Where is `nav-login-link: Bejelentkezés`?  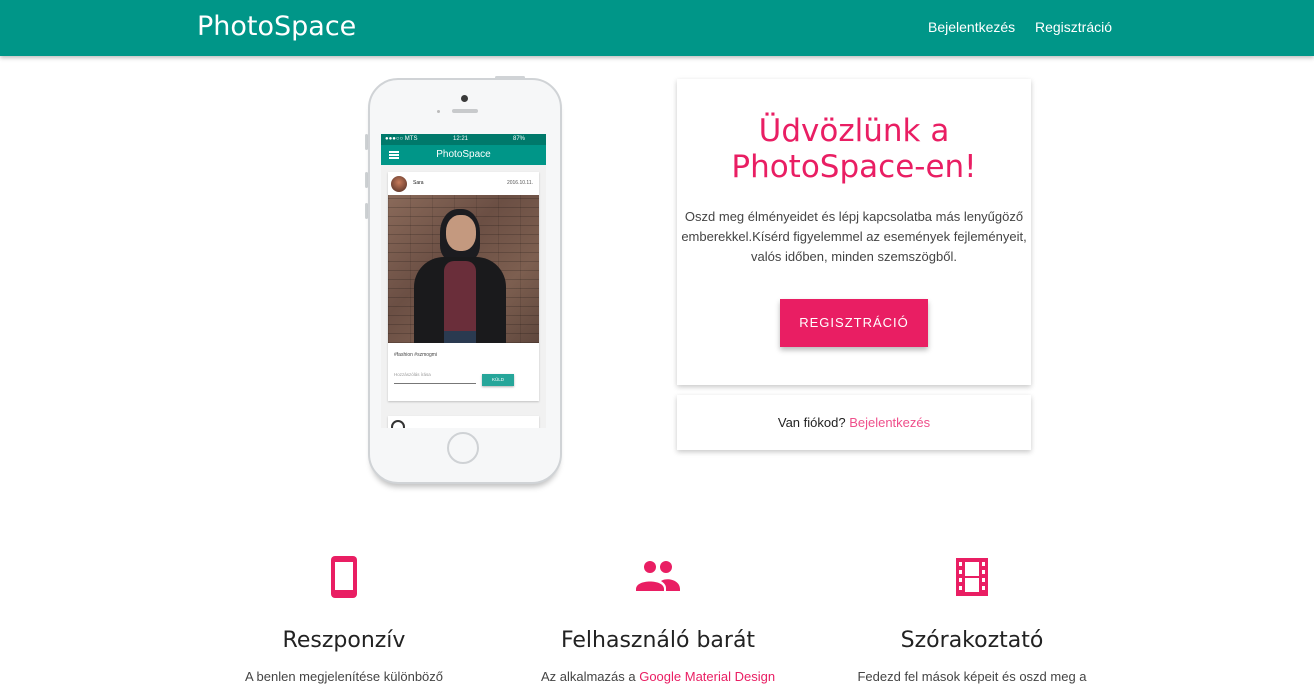
nav-login-link: Bejelentkezés is located at coordinates (971, 27).